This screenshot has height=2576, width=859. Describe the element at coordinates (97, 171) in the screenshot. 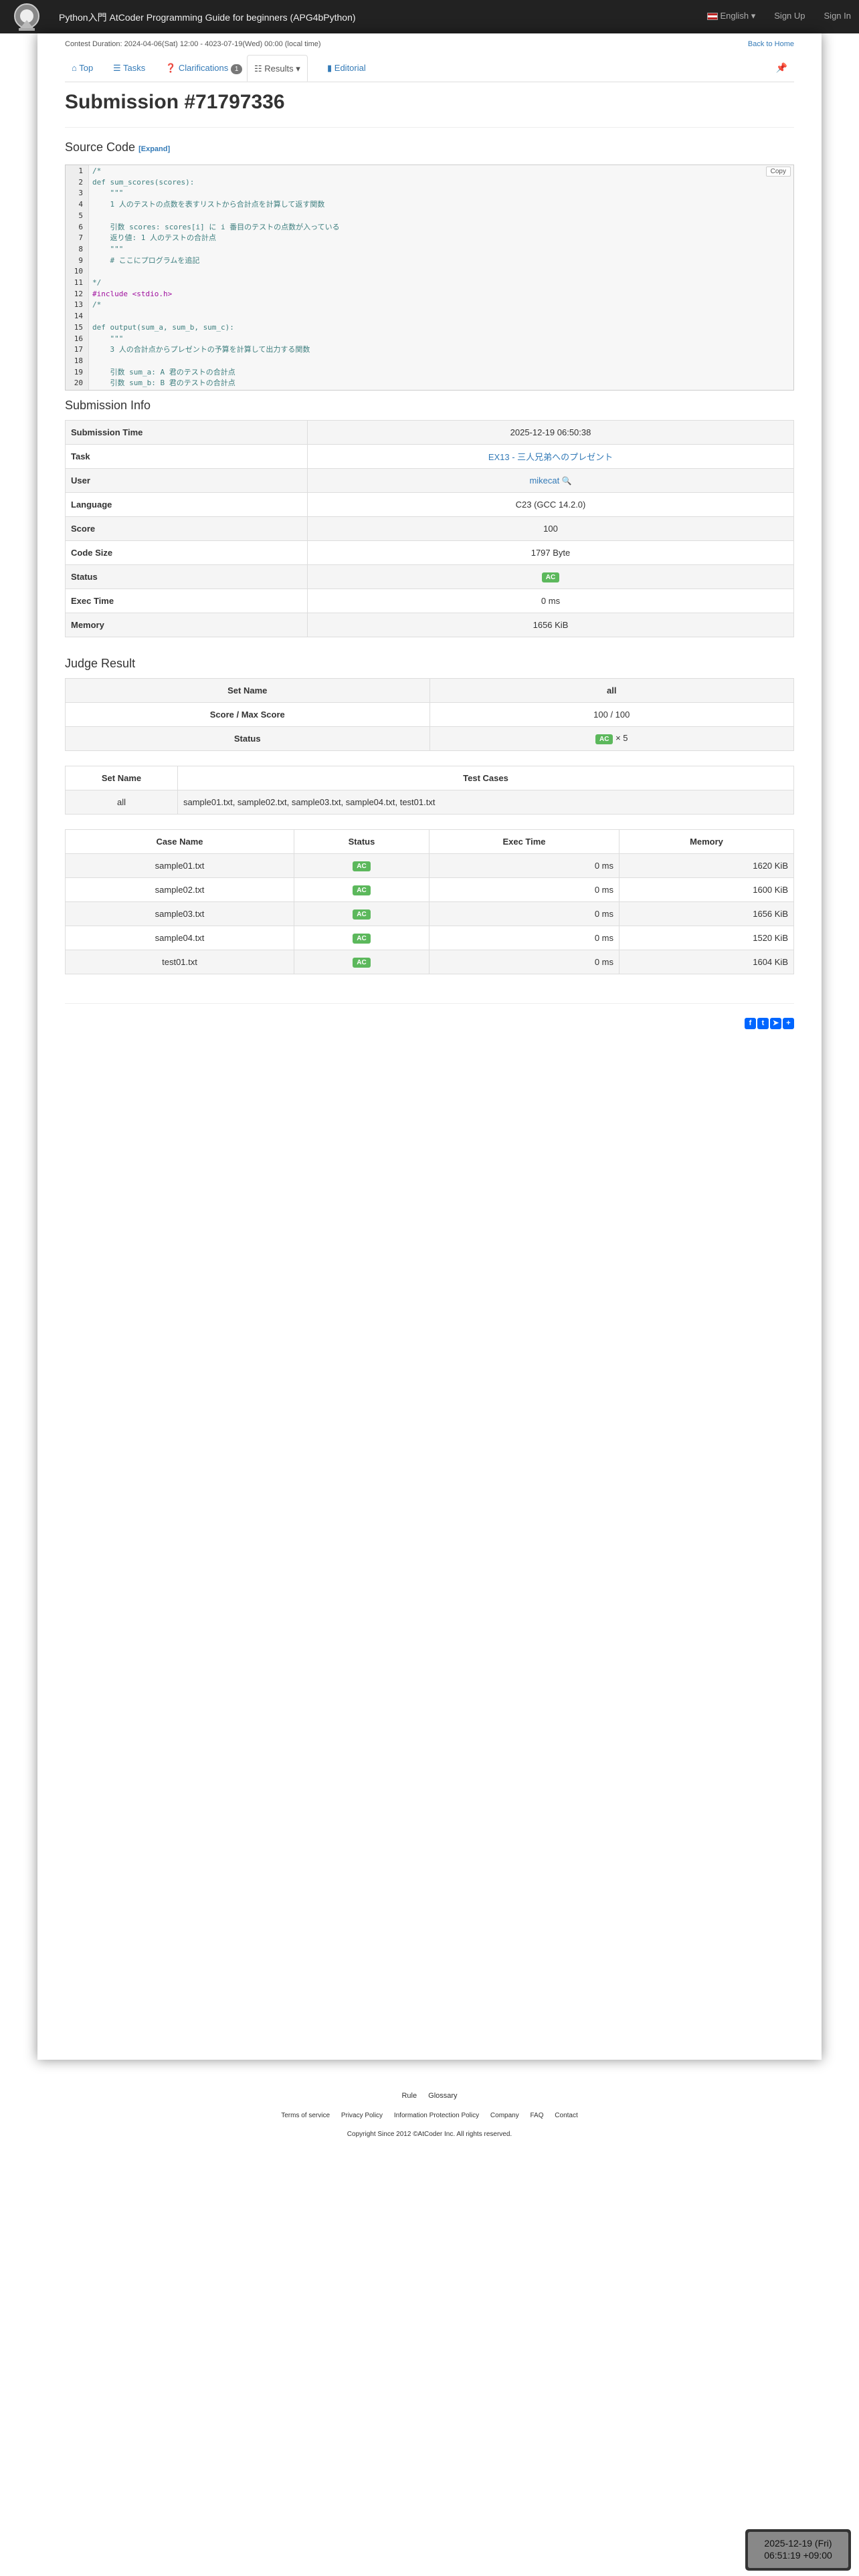

I see `code-text: /*` at that location.